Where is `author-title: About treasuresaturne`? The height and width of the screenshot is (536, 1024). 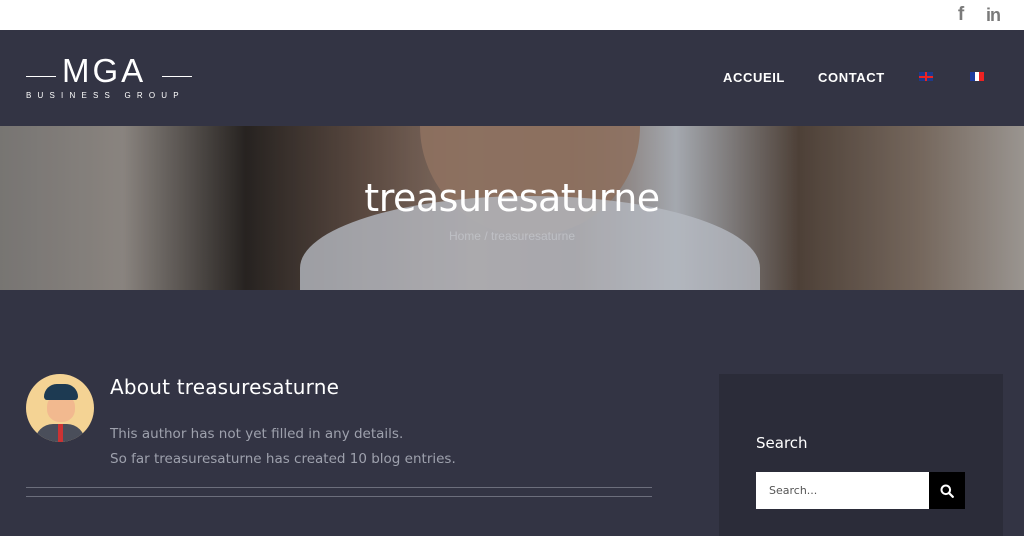
author-title: About treasuresaturne is located at coordinates (225, 387).